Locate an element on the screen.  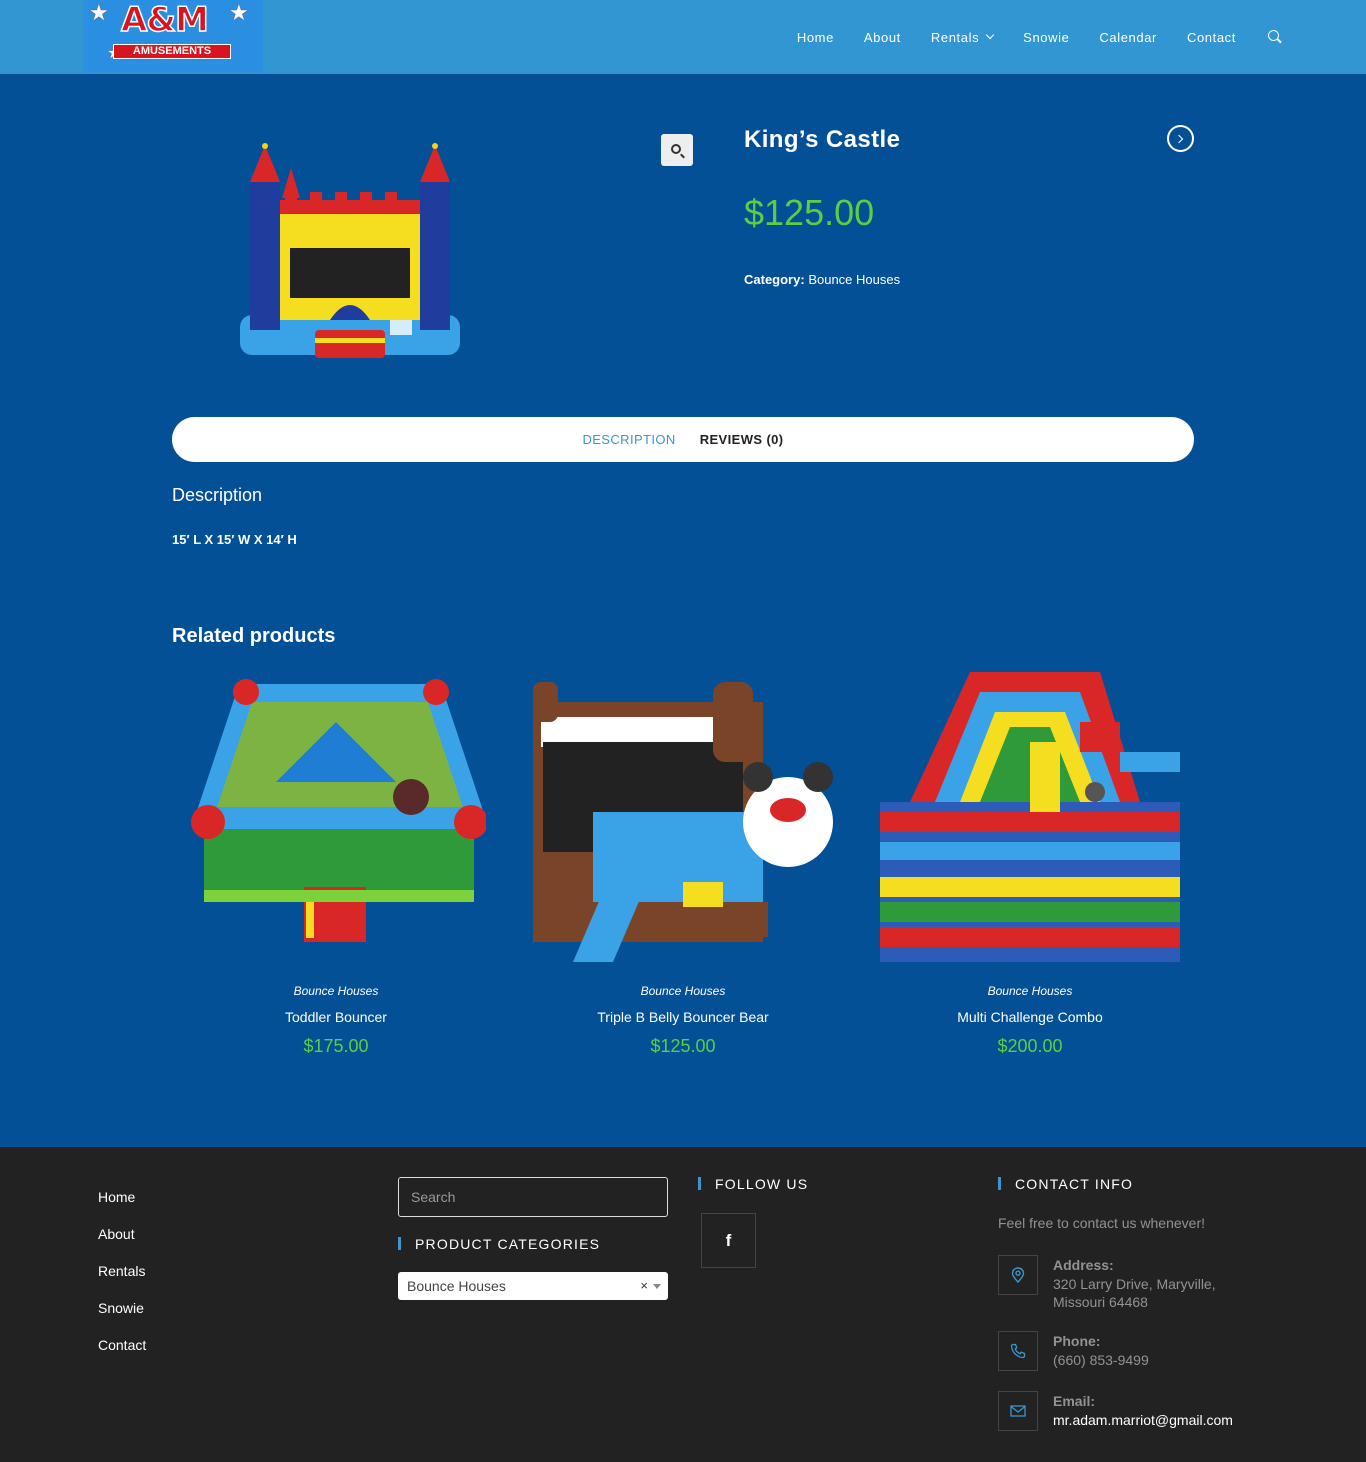
envelope-icon is located at coordinates (1018, 1411).